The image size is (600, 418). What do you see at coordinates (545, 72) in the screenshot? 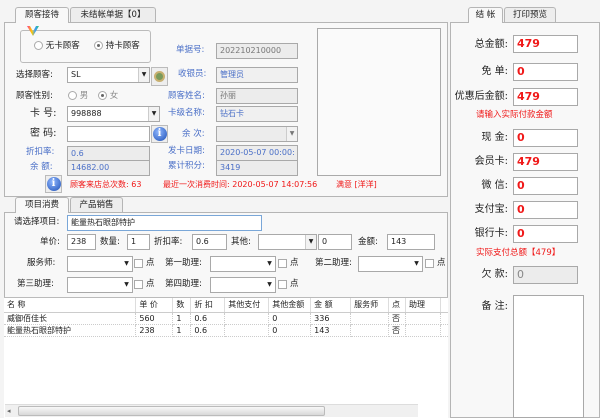
I see `free-input: 0` at bounding box center [545, 72].